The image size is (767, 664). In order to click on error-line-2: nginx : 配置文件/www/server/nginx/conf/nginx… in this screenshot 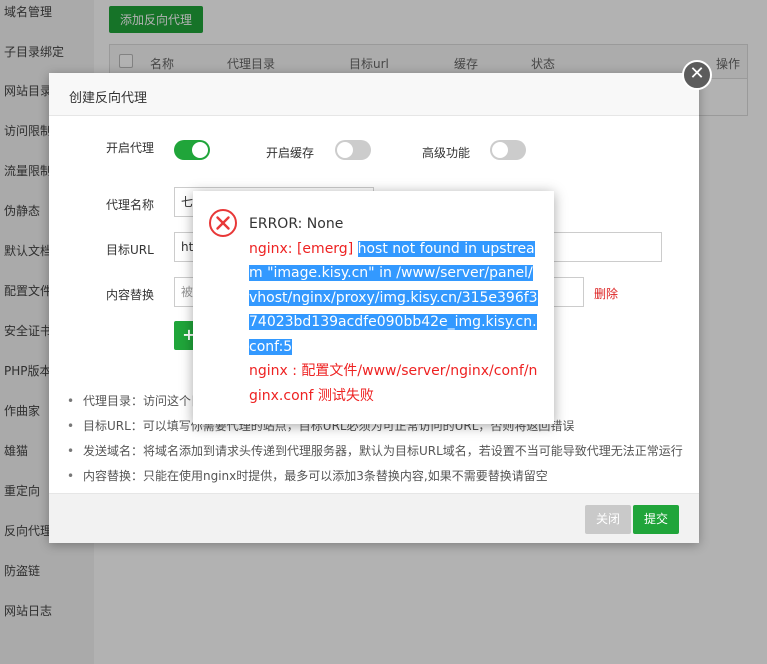, I will do `click(393, 383)`.